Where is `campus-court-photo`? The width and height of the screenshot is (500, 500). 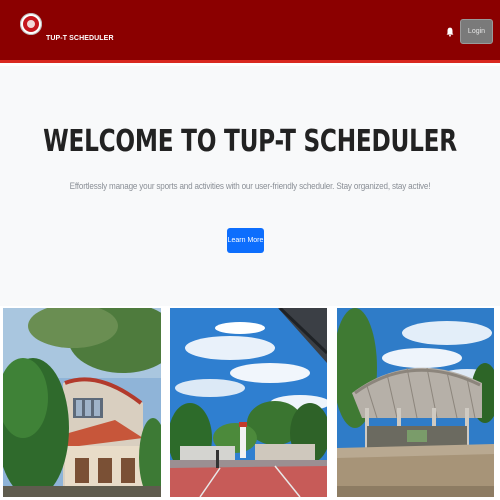 campus-court-photo is located at coordinates (248, 402).